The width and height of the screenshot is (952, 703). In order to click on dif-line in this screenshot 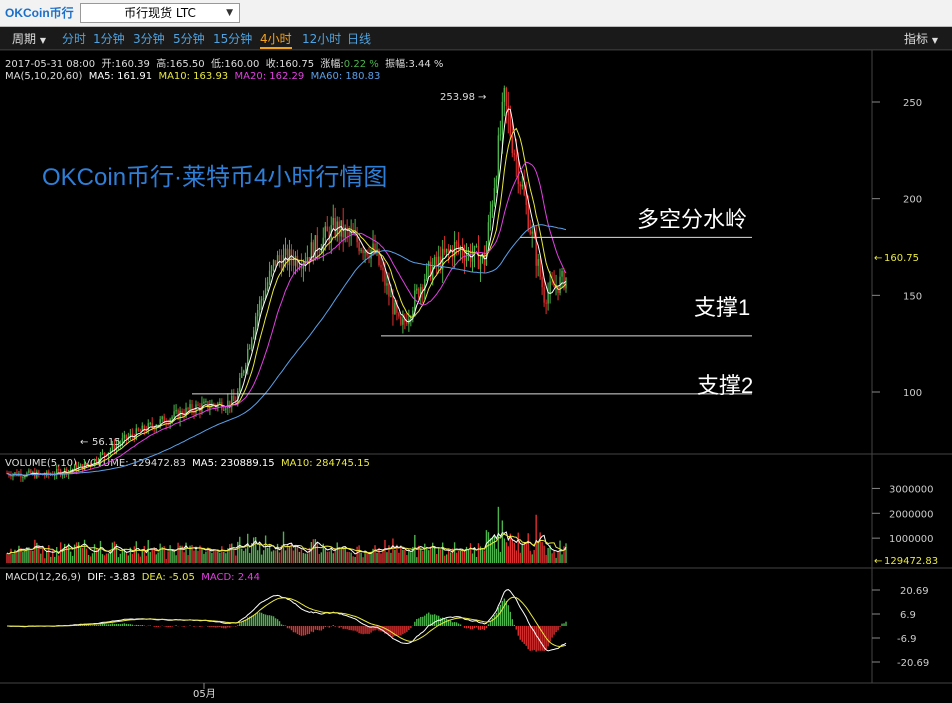, I will do `click(286, 620)`.